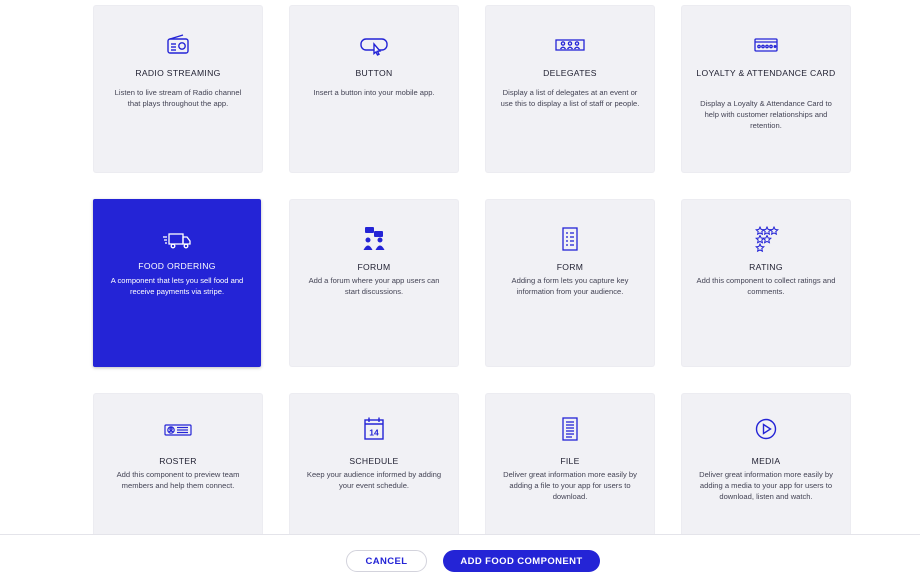  Describe the element at coordinates (374, 267) in the screenshot. I see `card-title: FORUM` at that location.